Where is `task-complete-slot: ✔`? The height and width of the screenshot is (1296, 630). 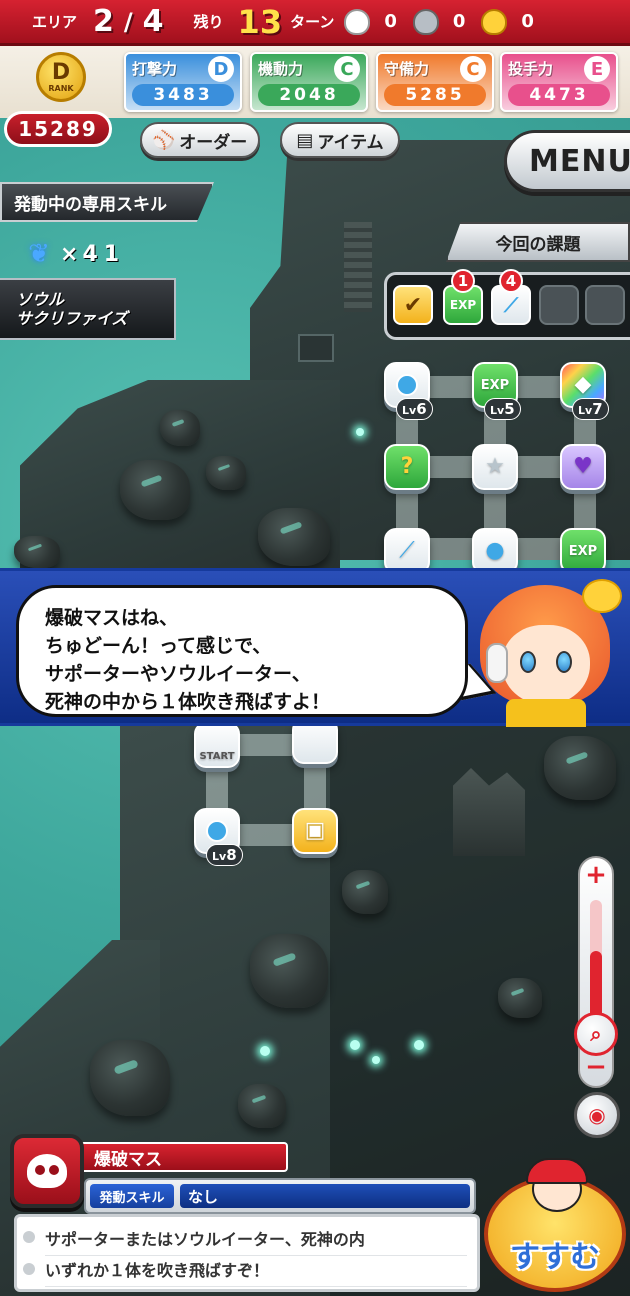
task-complete-slot: ✔ is located at coordinates (413, 305).